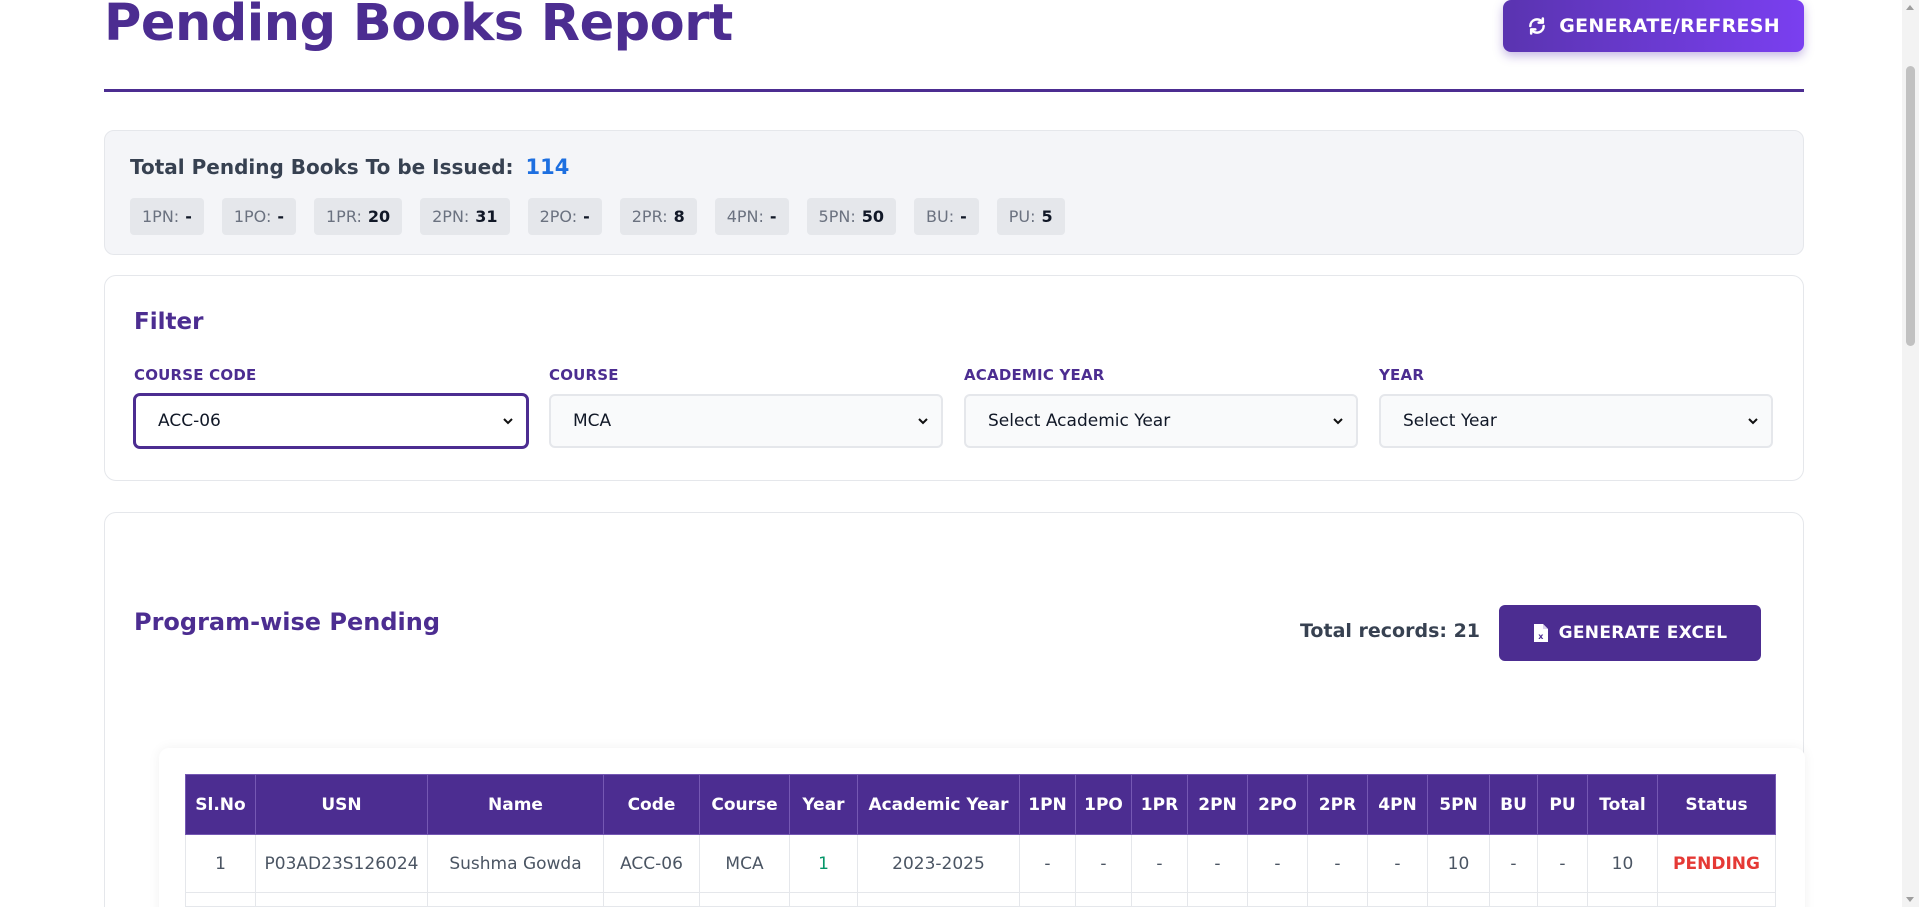 The image size is (1919, 907). What do you see at coordinates (1217, 863) in the screenshot?
I see `cell-2pn: -` at bounding box center [1217, 863].